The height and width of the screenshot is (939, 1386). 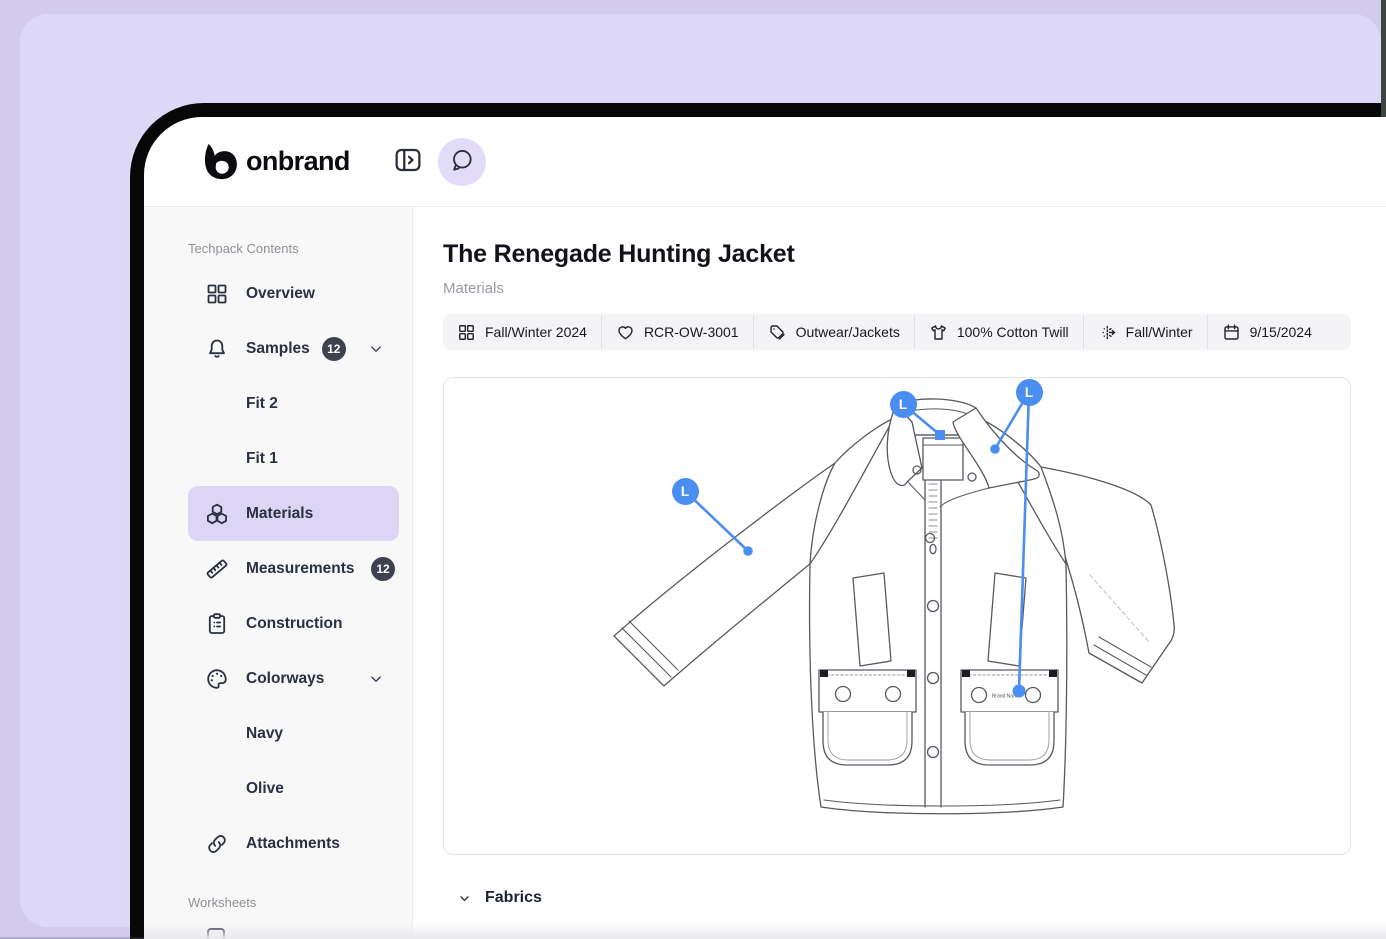 I want to click on calendar-icon, so click(x=1231, y=332).